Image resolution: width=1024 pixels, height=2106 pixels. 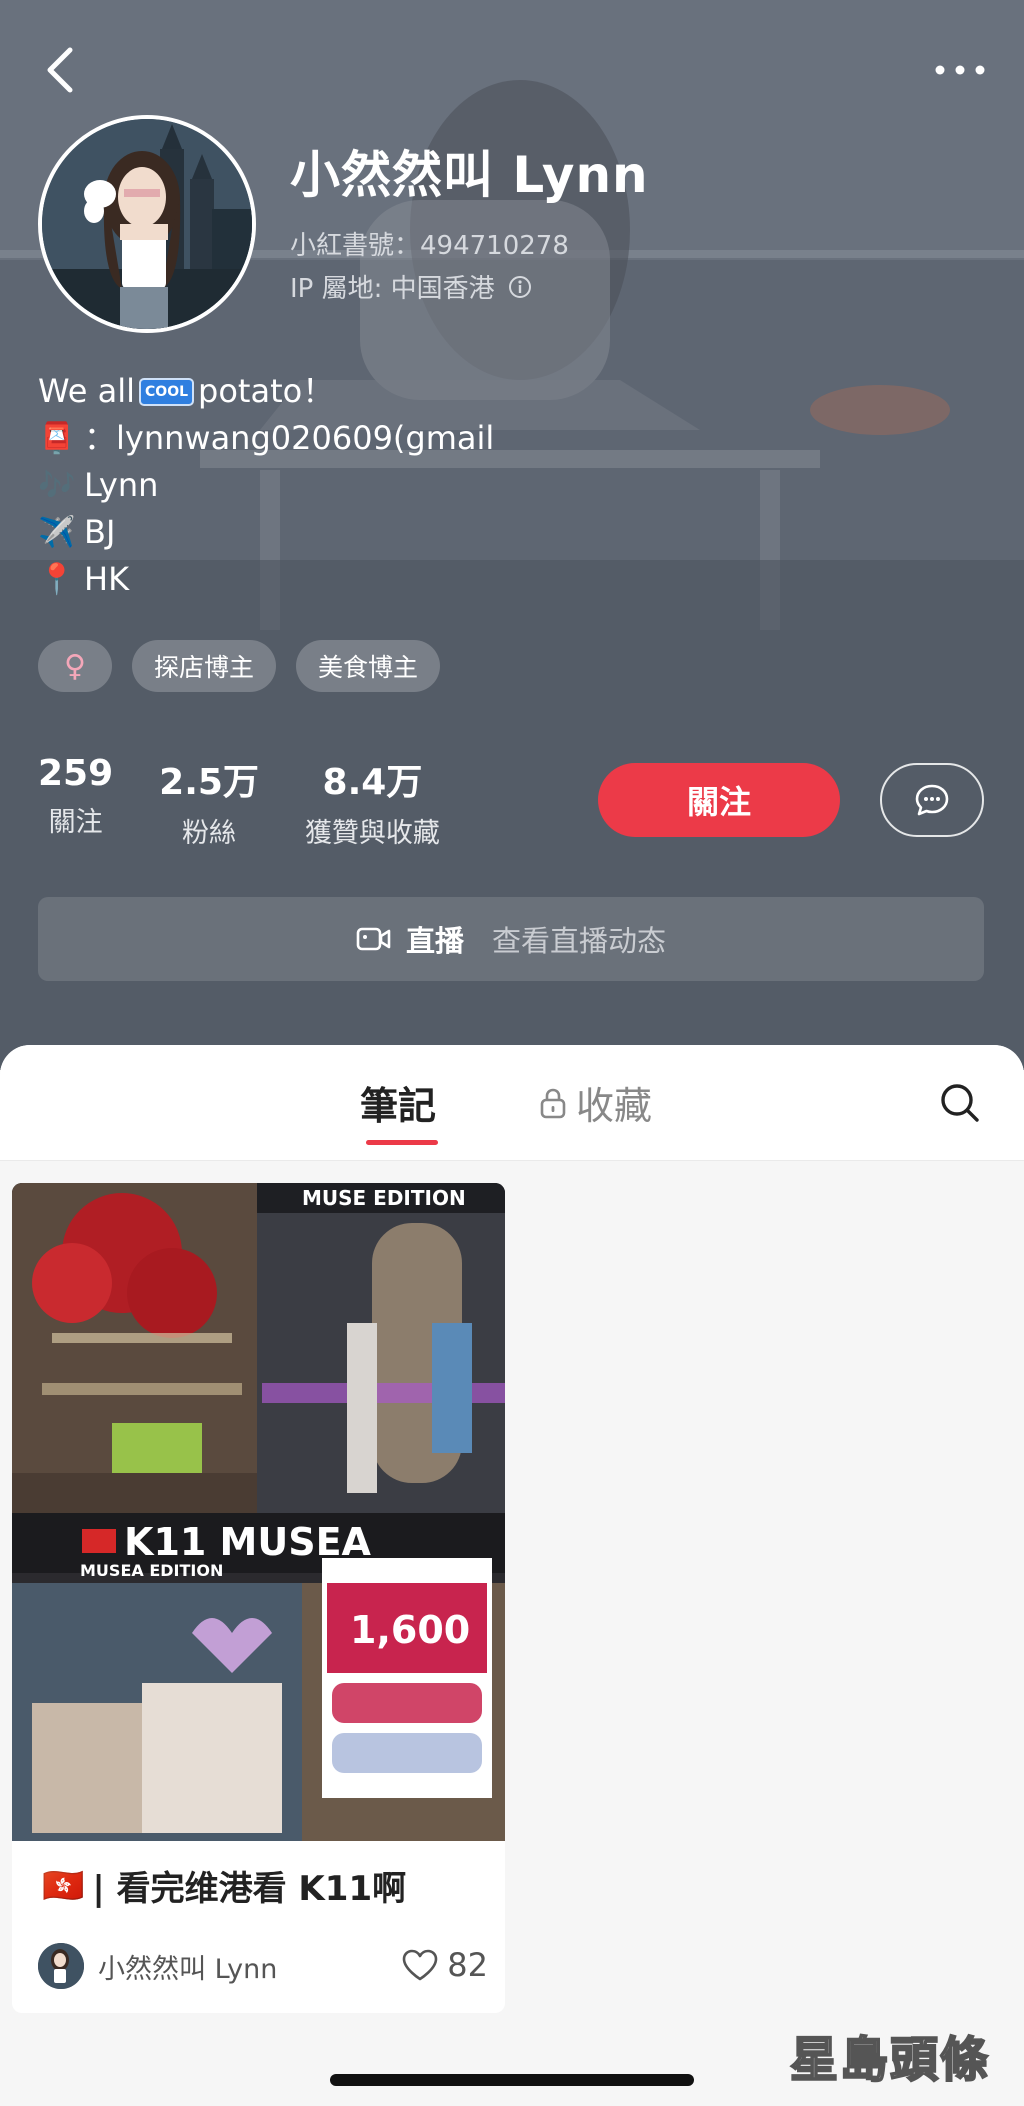 What do you see at coordinates (392, 289) in the screenshot?
I see `ip-location-text: IP 屬地: 中国香港` at bounding box center [392, 289].